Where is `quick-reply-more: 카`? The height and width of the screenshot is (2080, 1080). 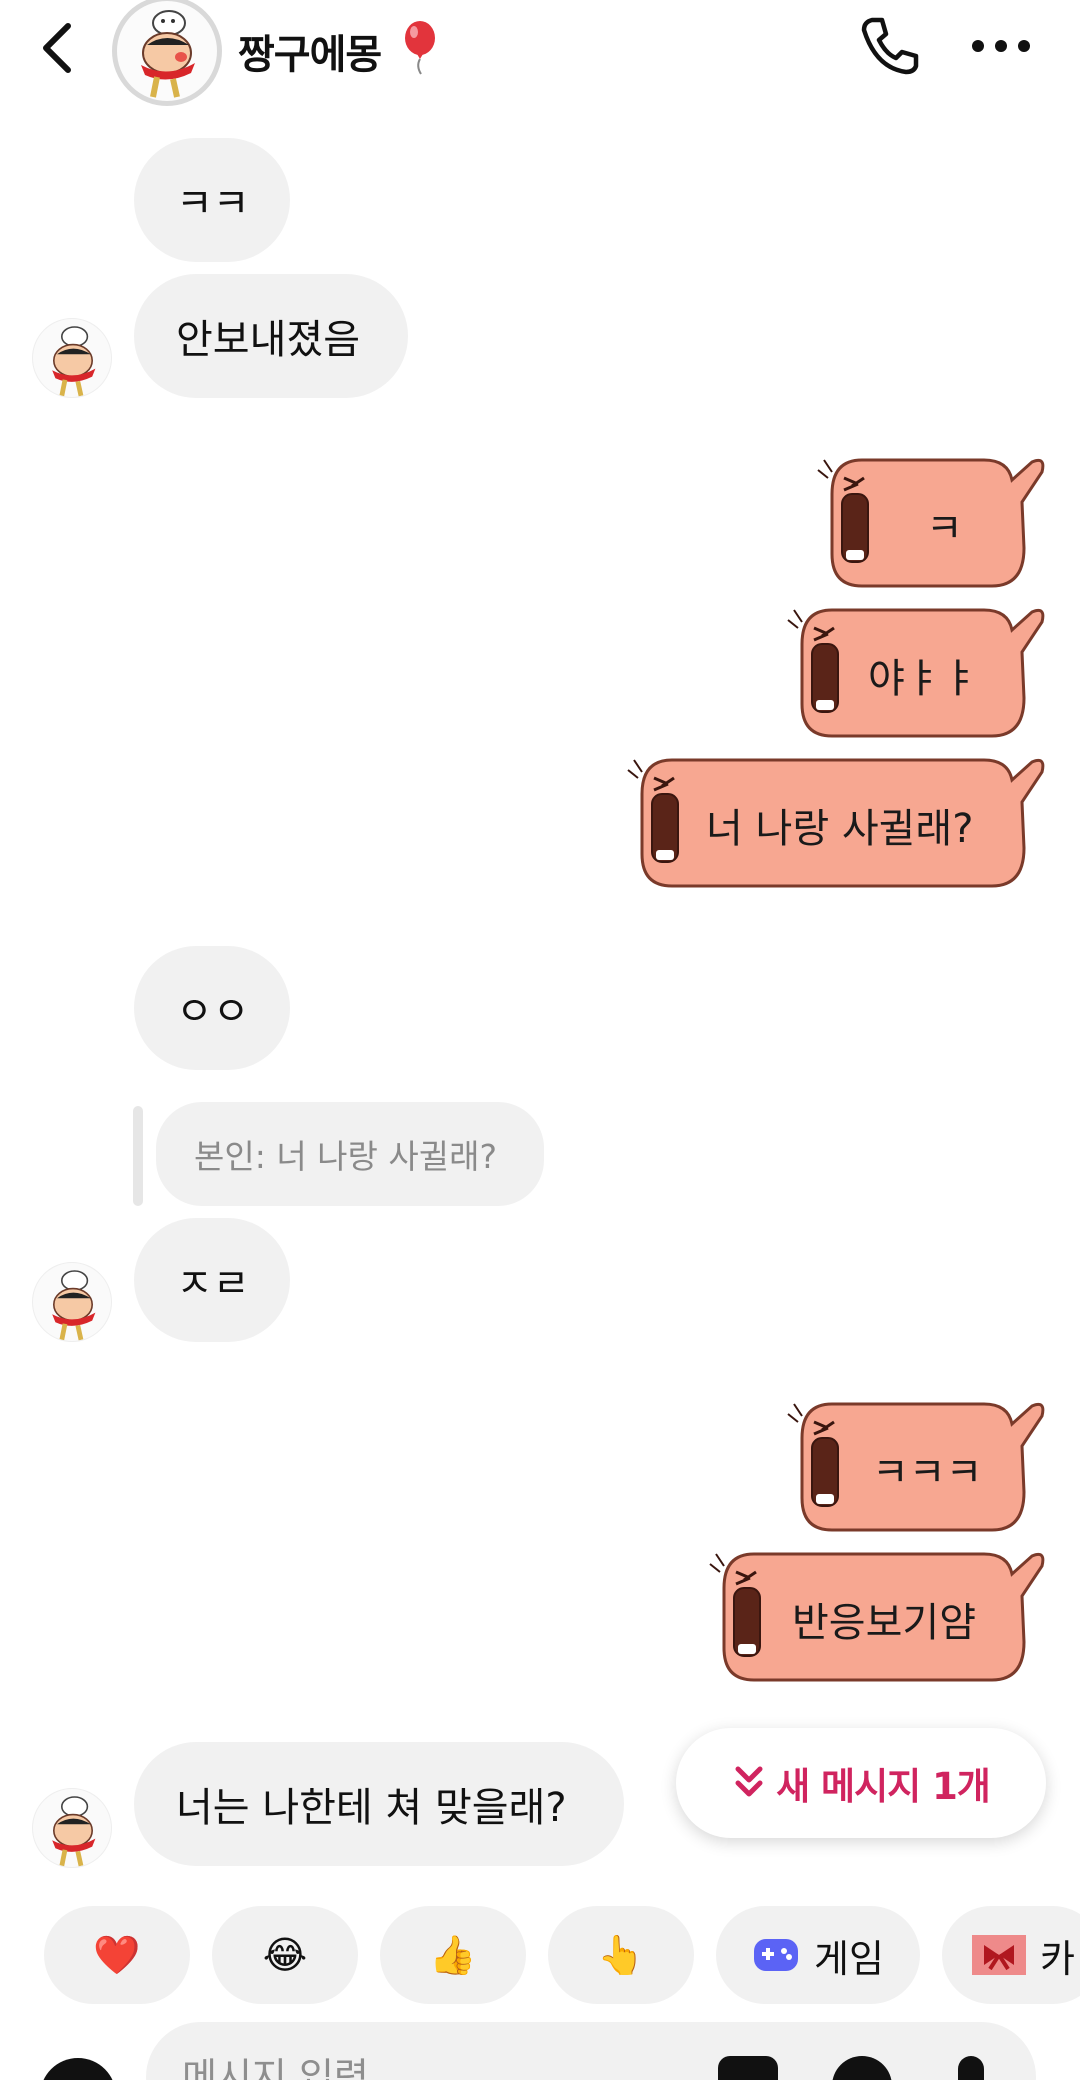
quick-reply-more: 카 is located at coordinates (1011, 1955).